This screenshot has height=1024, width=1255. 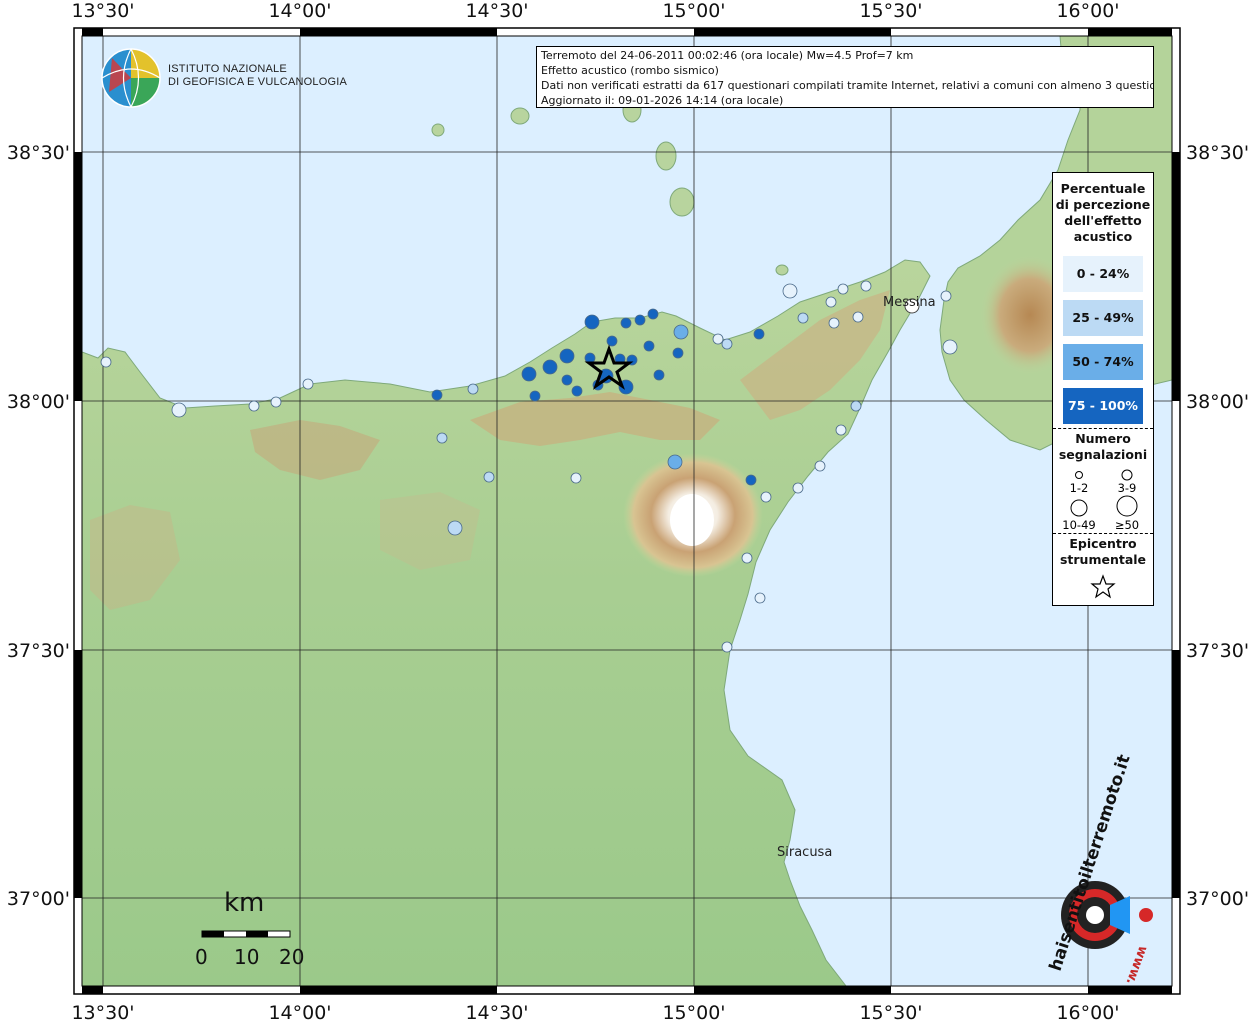 I want to click on island-vulcano, so click(x=682, y=202).